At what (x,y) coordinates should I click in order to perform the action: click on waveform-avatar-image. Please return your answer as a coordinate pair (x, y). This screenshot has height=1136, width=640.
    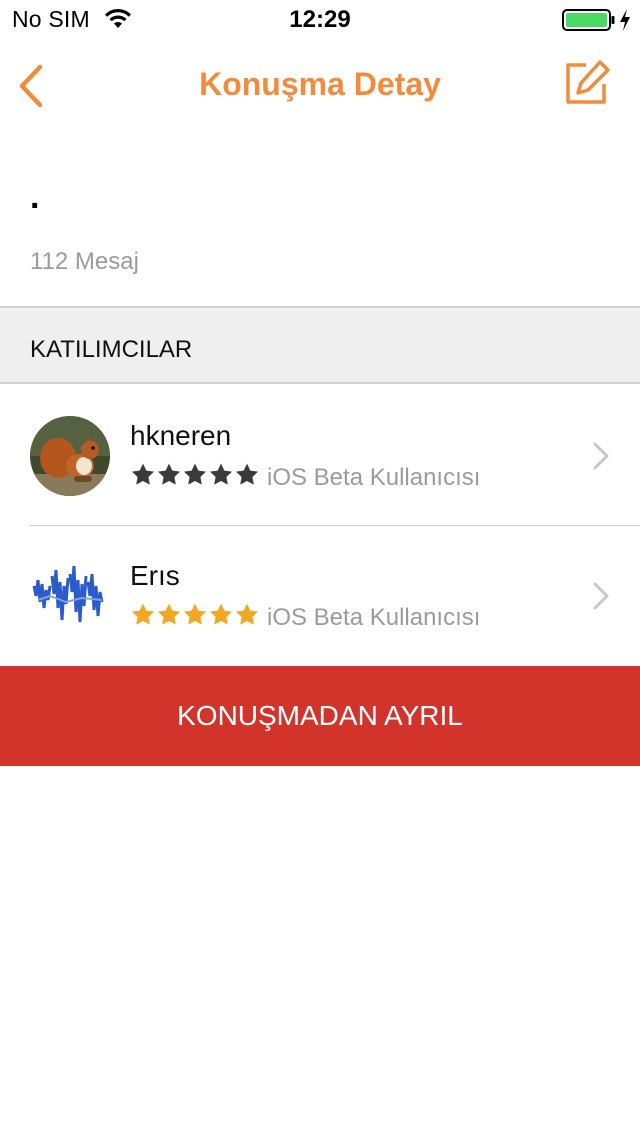
    Looking at the image, I should click on (70, 596).